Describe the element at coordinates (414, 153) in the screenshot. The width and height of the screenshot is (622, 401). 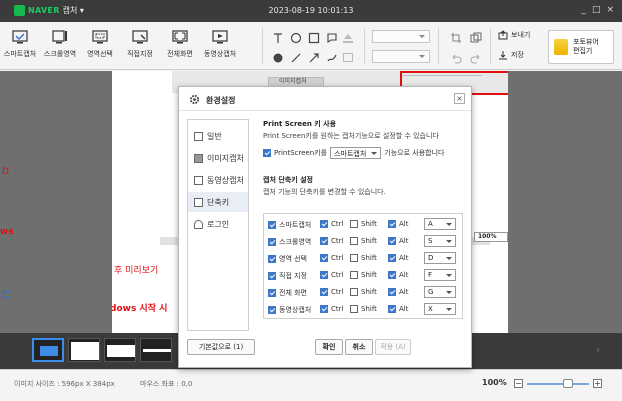
I see `printscreen-suffix: 기능으로 사용합니다` at that location.